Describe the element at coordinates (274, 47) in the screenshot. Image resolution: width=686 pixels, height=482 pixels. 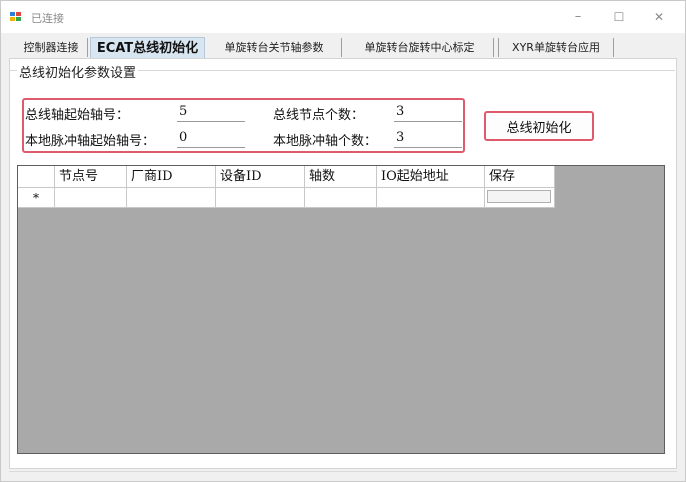
I see `tab-joint-axis-params: 单旋转台关节轴参数` at that location.